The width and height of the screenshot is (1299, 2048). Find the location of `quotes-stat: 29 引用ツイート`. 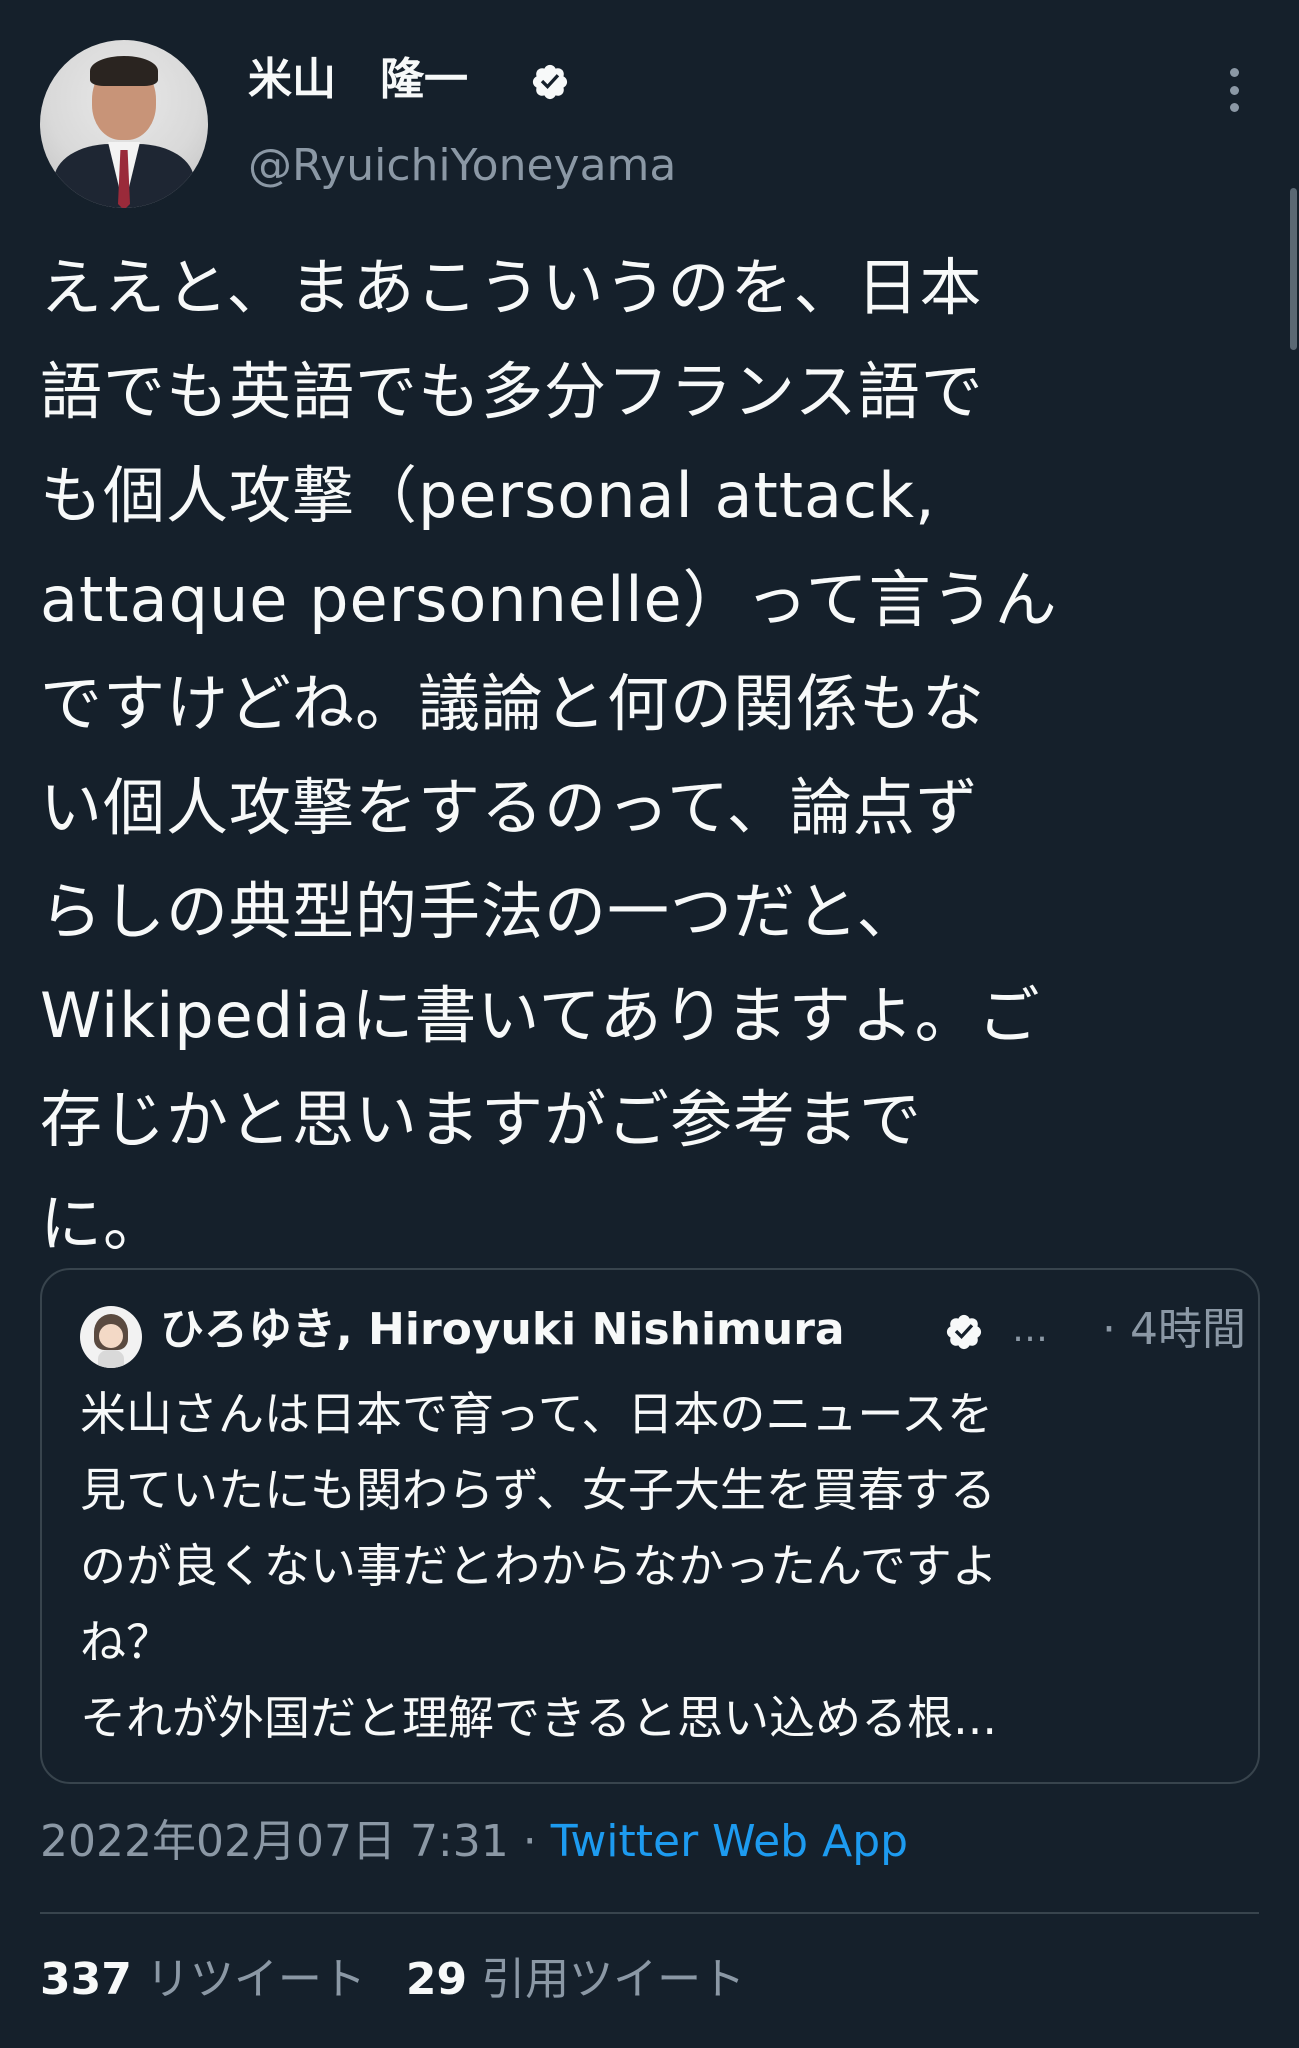

quotes-stat: 29 引用ツイート is located at coordinates (575, 1979).